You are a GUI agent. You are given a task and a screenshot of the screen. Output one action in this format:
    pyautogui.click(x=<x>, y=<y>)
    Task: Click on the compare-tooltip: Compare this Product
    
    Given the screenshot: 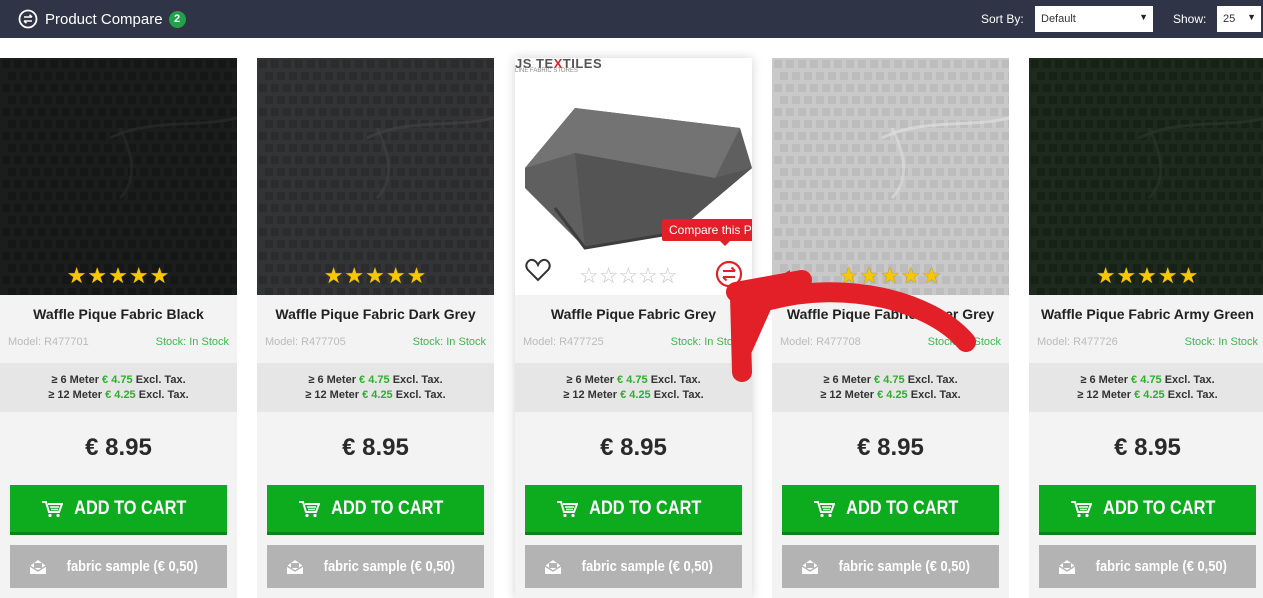 What is the action you would take?
    pyautogui.click(x=707, y=232)
    